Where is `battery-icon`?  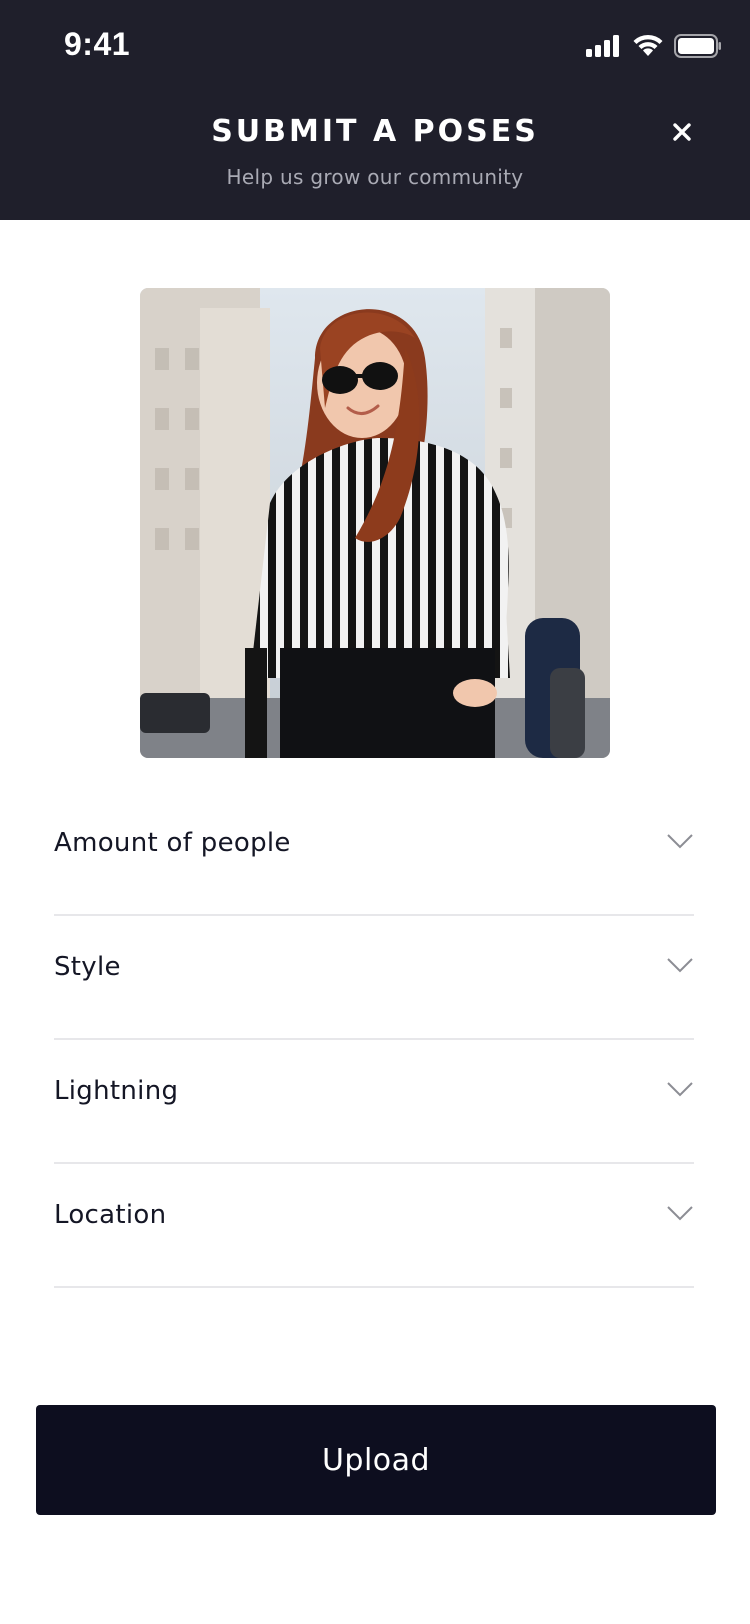 battery-icon is located at coordinates (697, 46).